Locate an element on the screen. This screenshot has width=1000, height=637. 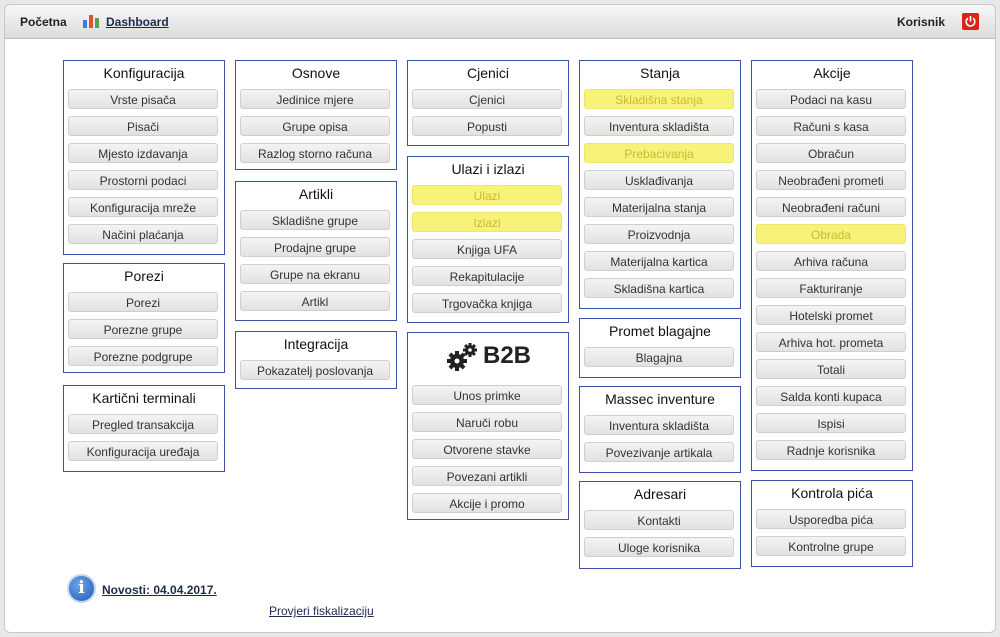
menu-button: Porezne grupe is located at coordinates (143, 329).